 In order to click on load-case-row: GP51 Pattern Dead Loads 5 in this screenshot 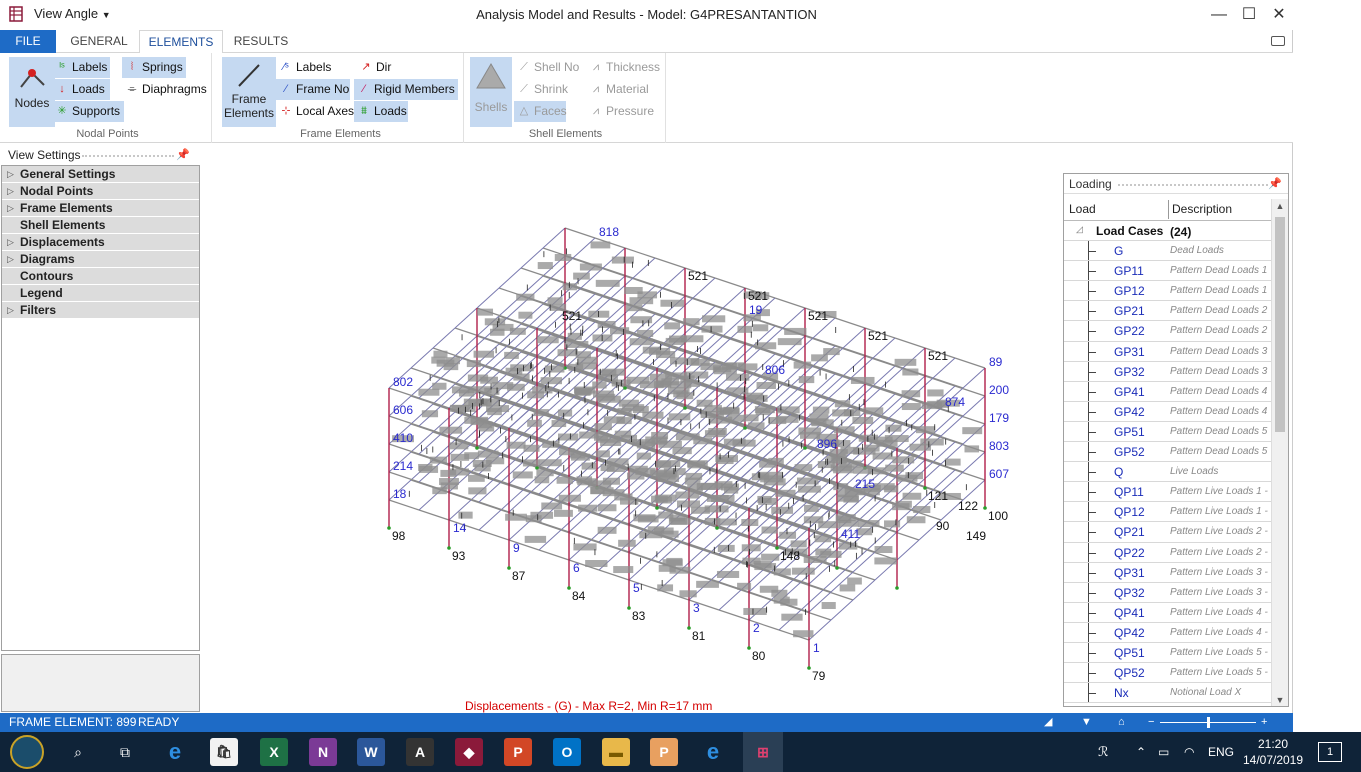, I will do `click(1168, 432)`.